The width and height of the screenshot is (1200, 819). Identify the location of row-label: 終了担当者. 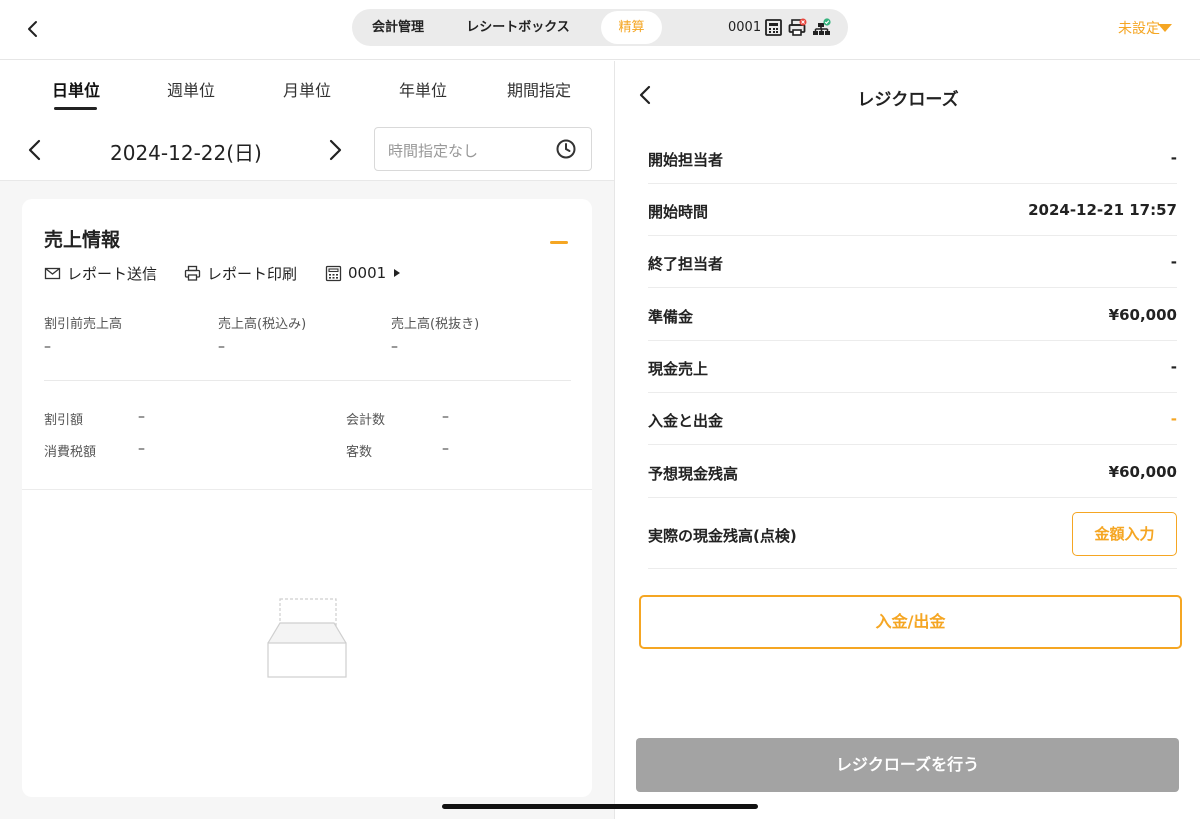
(686, 264).